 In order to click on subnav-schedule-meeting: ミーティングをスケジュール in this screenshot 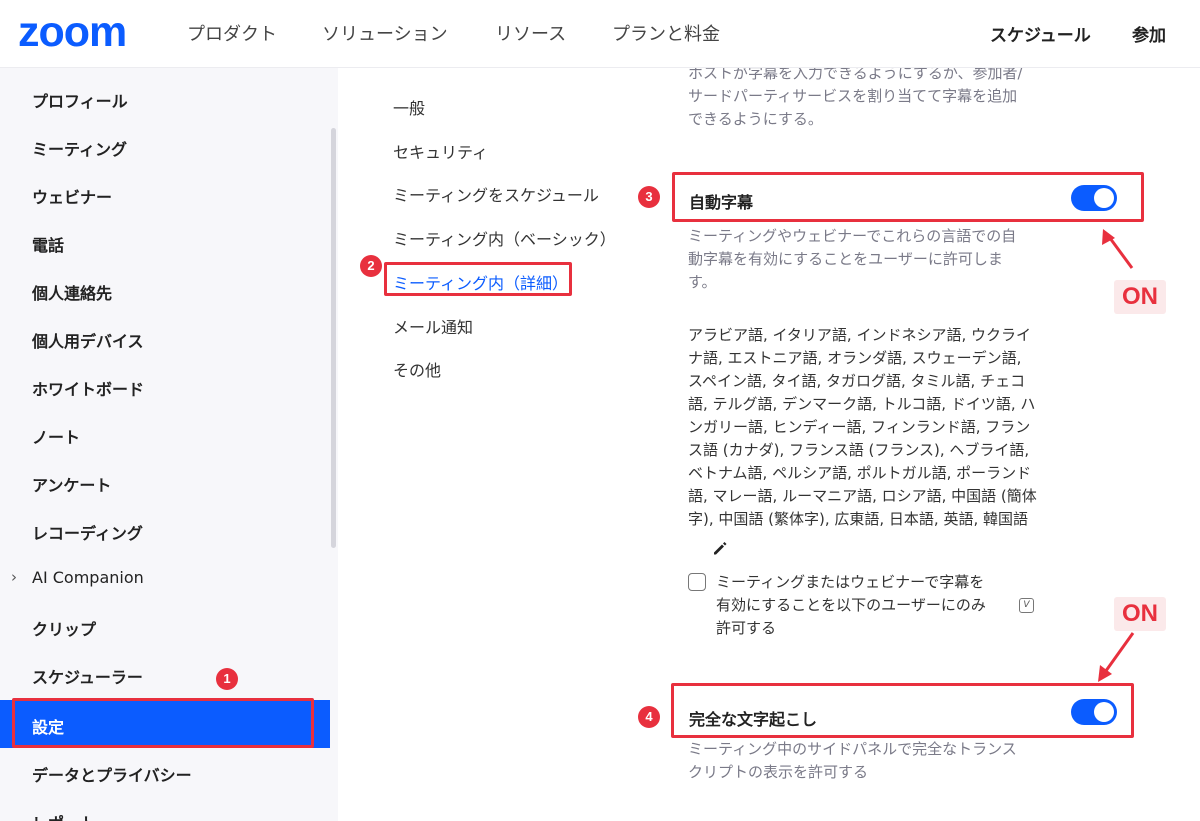, I will do `click(496, 194)`.